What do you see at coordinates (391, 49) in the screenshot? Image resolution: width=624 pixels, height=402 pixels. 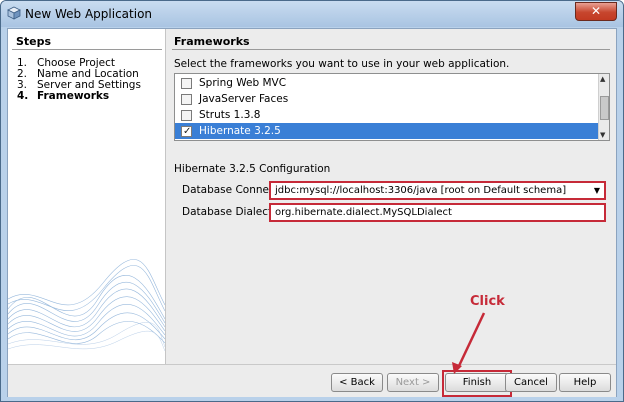 I see `frameworks-divider` at bounding box center [391, 49].